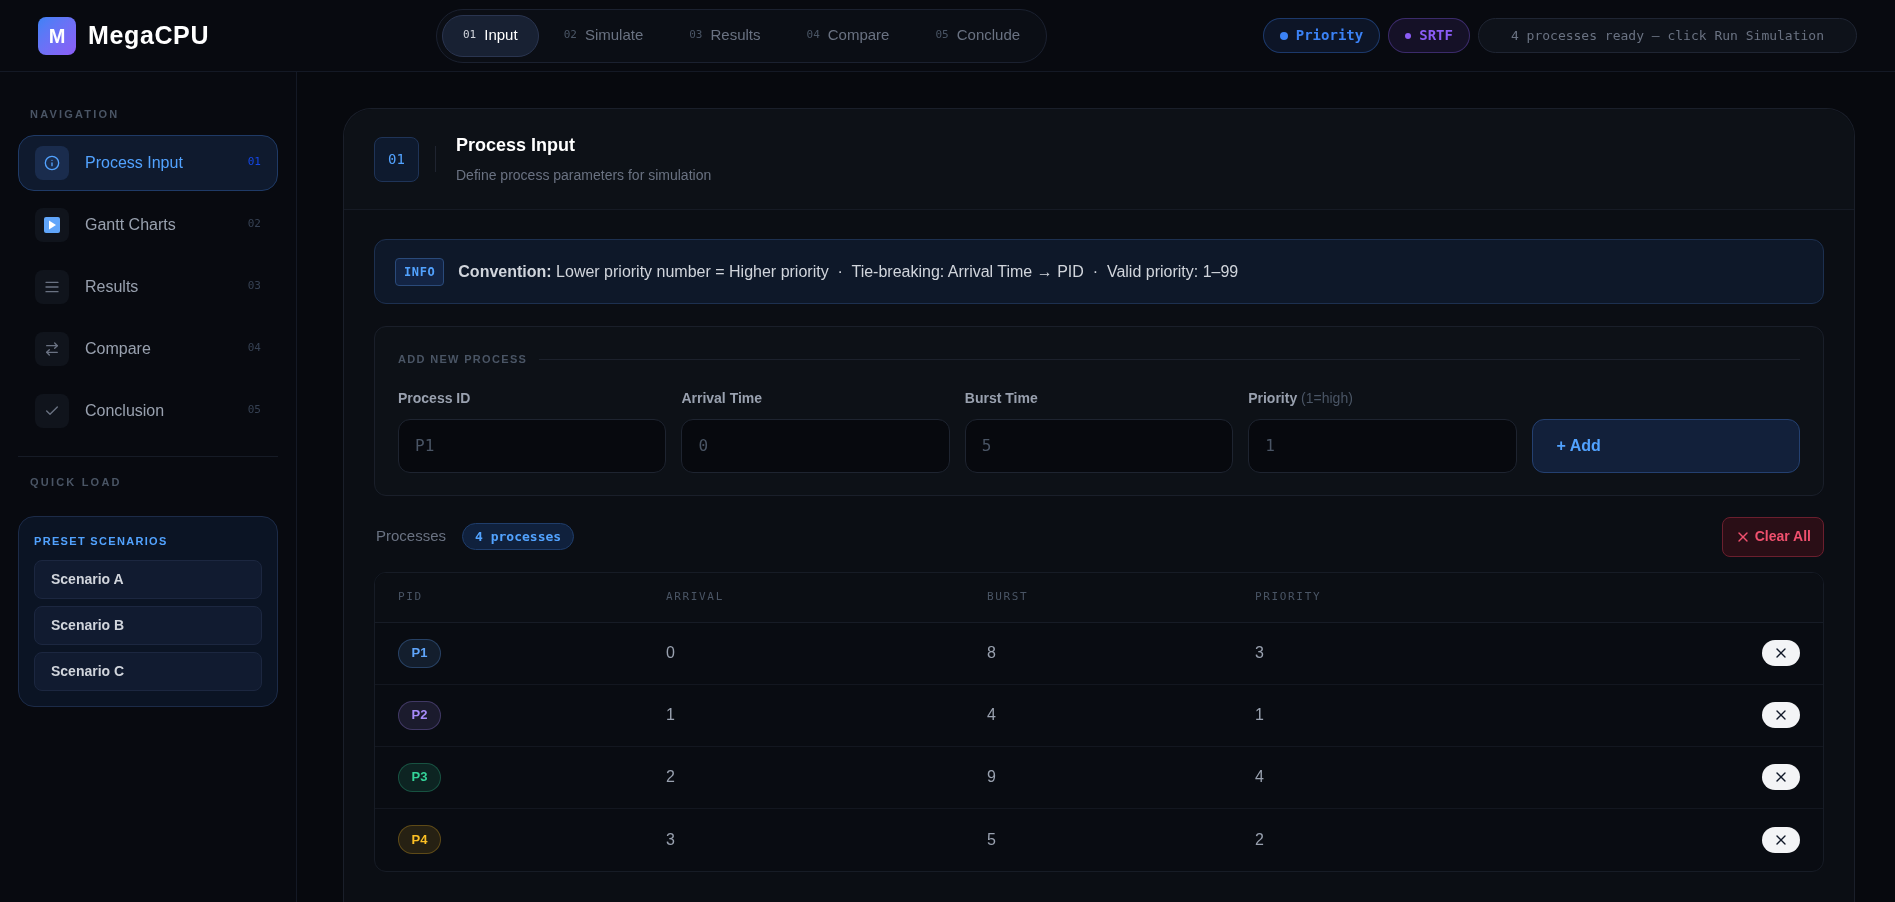 This screenshot has width=1895, height=902. I want to click on field-label: Burst Time, so click(1001, 398).